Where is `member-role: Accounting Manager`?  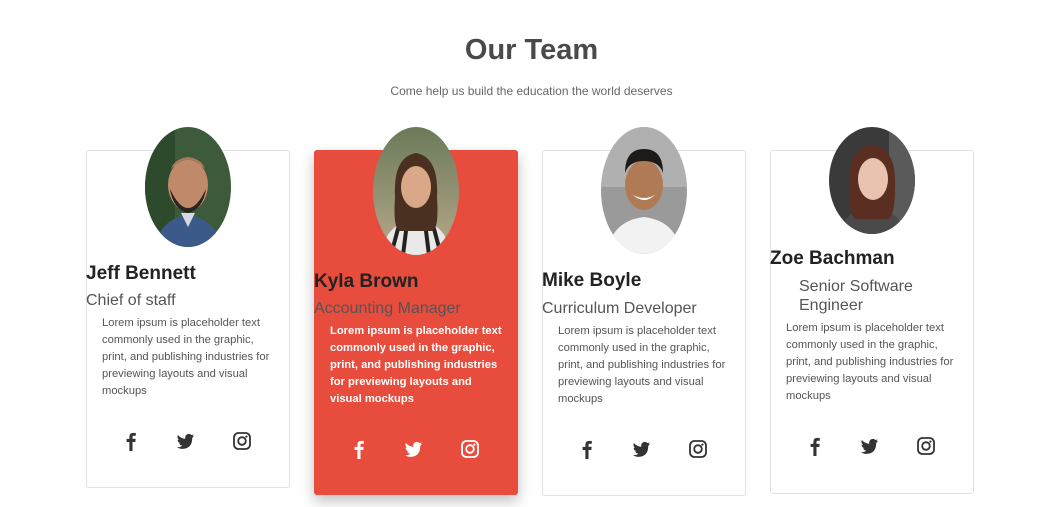
member-role: Accounting Manager is located at coordinates (387, 308).